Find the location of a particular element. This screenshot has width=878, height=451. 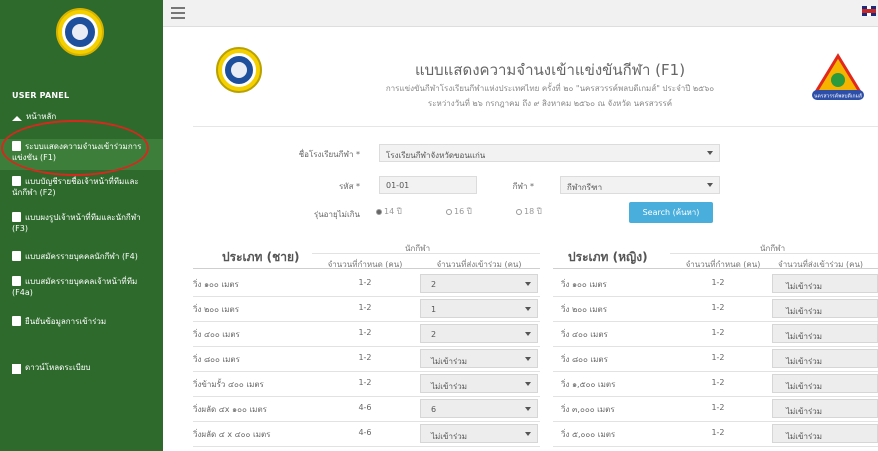

page-title: แบบแสดงความจำนงเข้าแข่งขันกีฬา (F1) is located at coordinates (550, 70).